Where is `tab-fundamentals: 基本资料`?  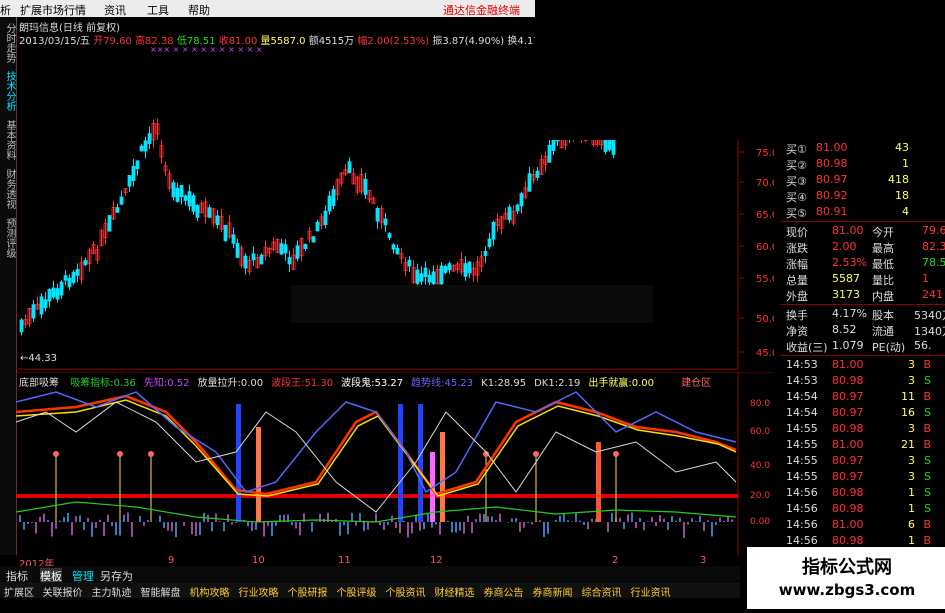 tab-fundamentals: 基本资料 is located at coordinates (8, 140).